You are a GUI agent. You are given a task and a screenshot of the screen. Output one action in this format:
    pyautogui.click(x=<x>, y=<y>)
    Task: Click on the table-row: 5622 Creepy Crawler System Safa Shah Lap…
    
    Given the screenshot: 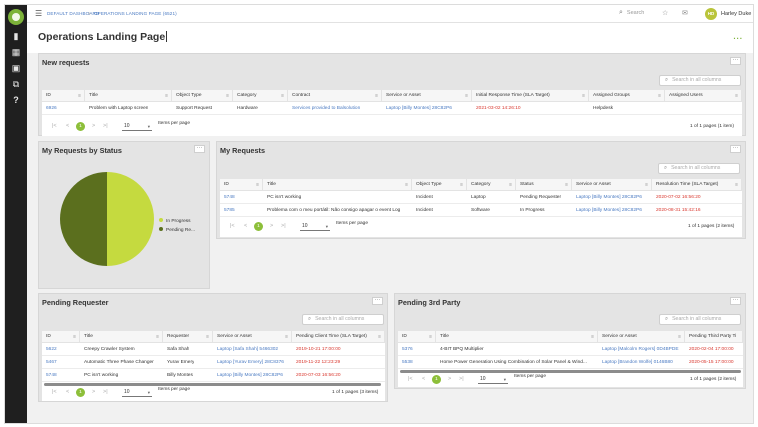 What is the action you would take?
    pyautogui.click(x=213, y=349)
    